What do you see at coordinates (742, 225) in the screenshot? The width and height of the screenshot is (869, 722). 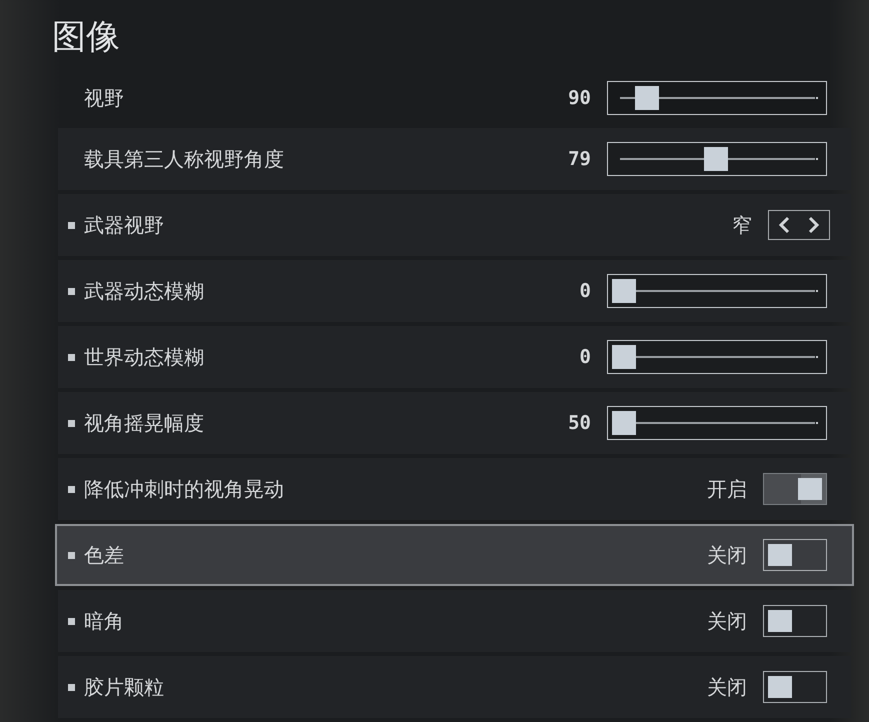 I see `option-value: 窄` at bounding box center [742, 225].